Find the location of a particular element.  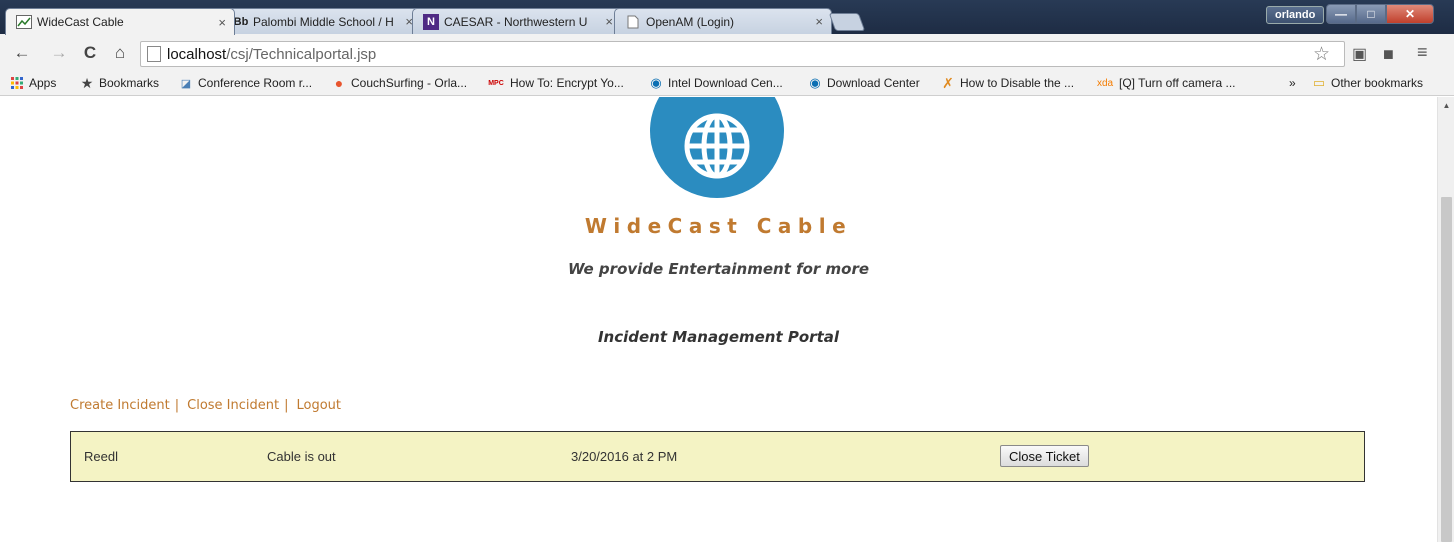

ticket-reported-time: 3/20/2016 at 2 PM is located at coordinates (624, 456).